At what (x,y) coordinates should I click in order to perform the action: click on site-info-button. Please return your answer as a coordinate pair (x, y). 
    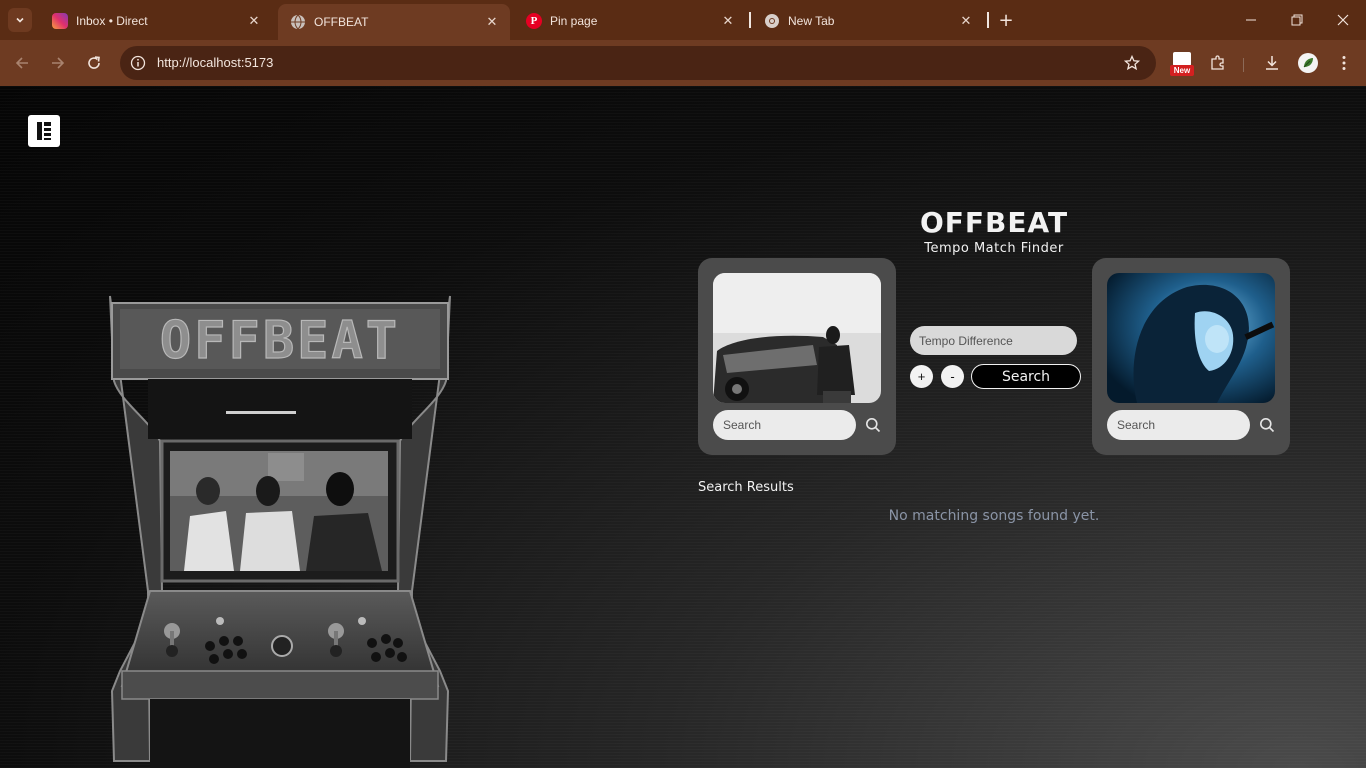
    Looking at the image, I should click on (138, 63).